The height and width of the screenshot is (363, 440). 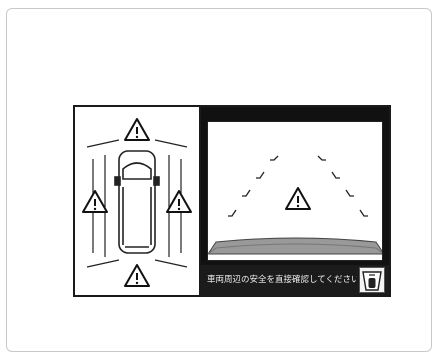 I want to click on warning-icon-left, so click(x=95, y=201).